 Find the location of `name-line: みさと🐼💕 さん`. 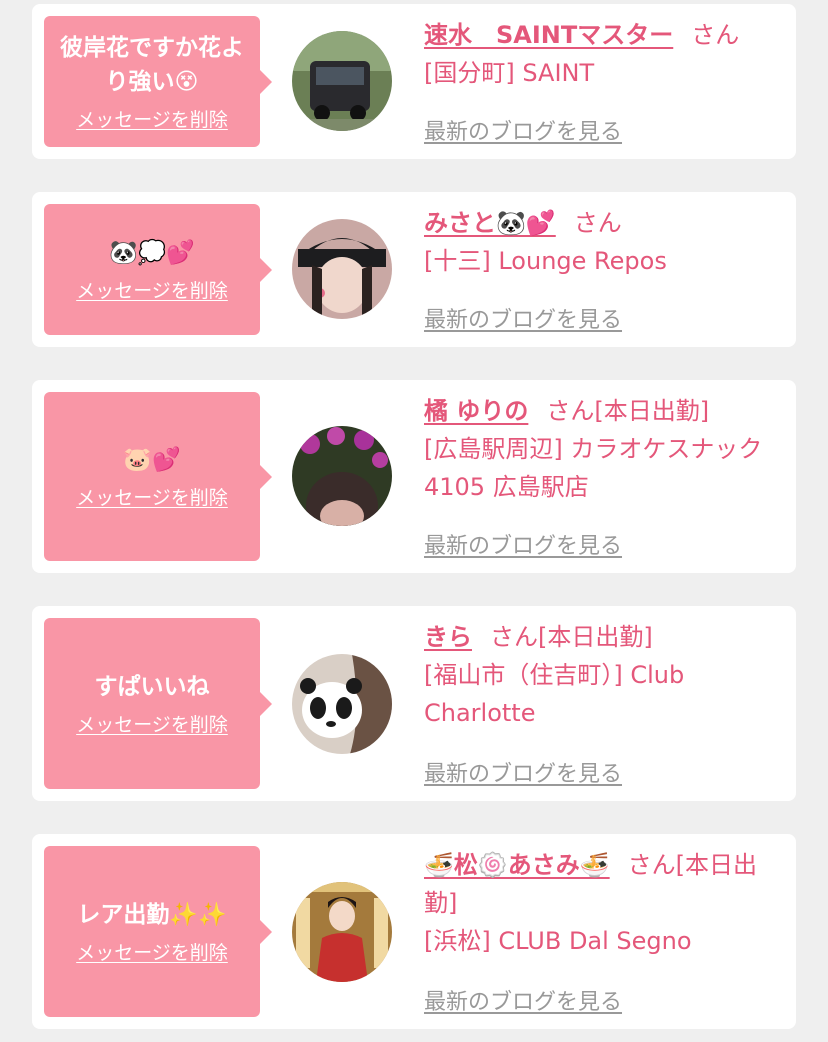

name-line: みさと🐼💕 さん is located at coordinates (604, 223).